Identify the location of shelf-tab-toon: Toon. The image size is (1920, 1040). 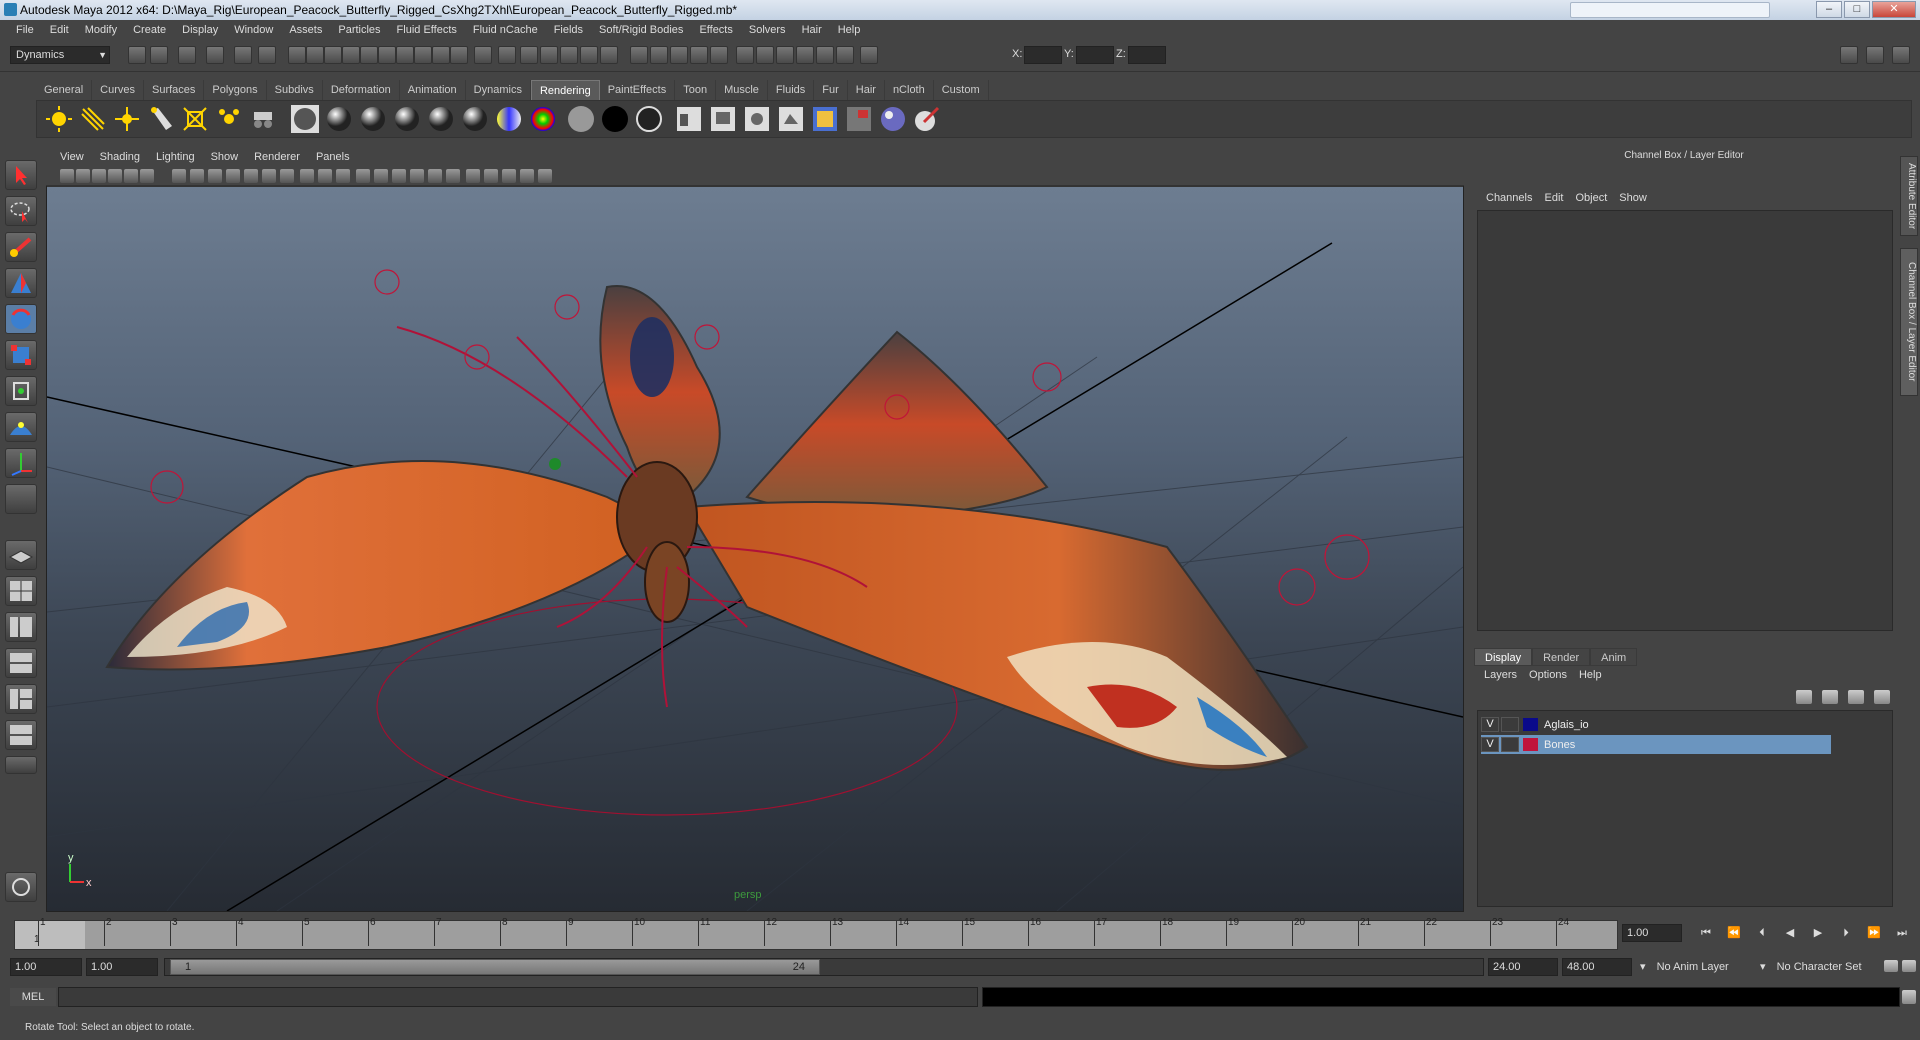
(696, 90).